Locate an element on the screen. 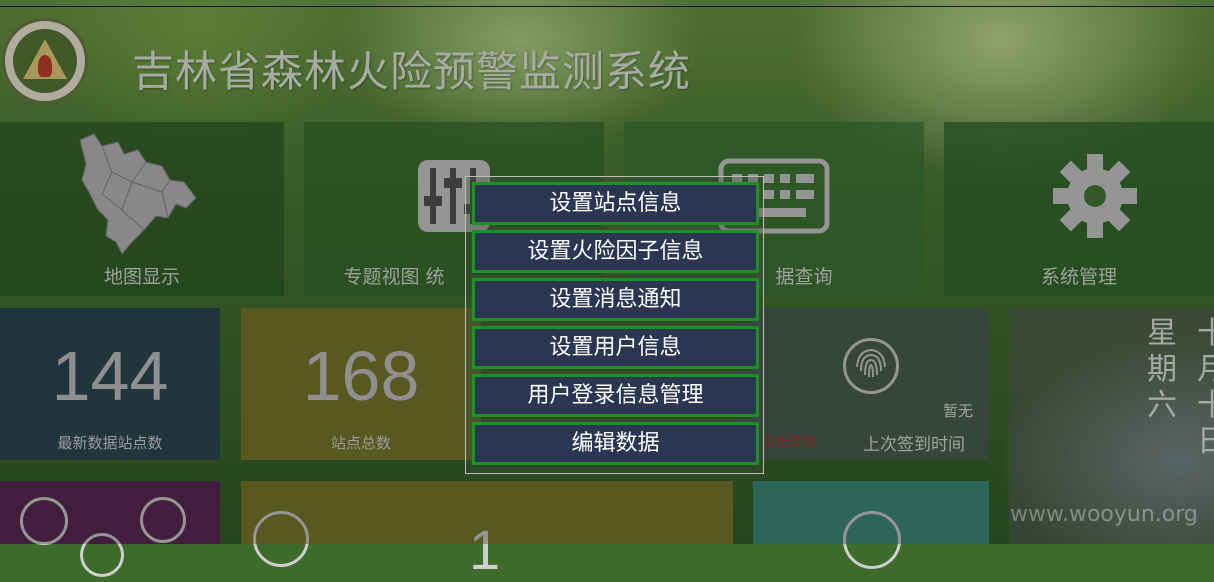 The image size is (1214, 582). set-fire-factor-button: 设置火险因子信息 is located at coordinates (615, 251).